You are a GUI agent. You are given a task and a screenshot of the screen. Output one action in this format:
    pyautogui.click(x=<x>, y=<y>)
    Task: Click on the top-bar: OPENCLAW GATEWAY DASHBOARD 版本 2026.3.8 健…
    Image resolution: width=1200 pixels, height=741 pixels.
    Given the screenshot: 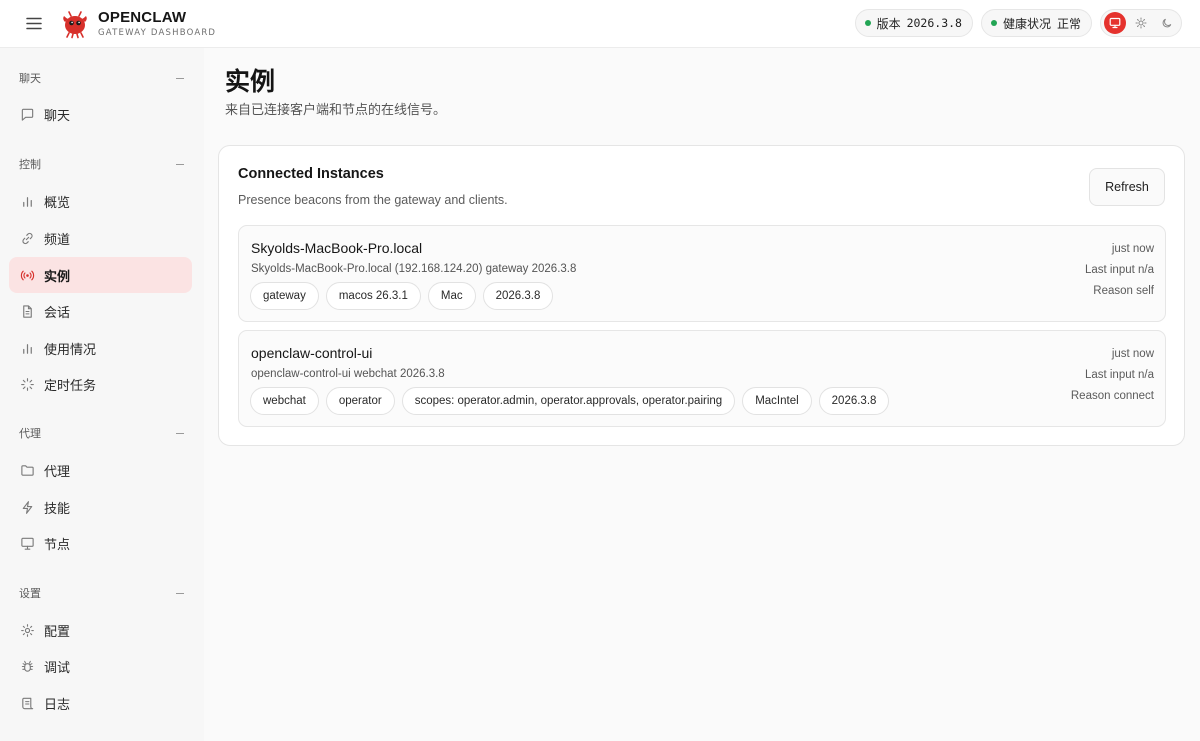 What is the action you would take?
    pyautogui.click(x=600, y=24)
    